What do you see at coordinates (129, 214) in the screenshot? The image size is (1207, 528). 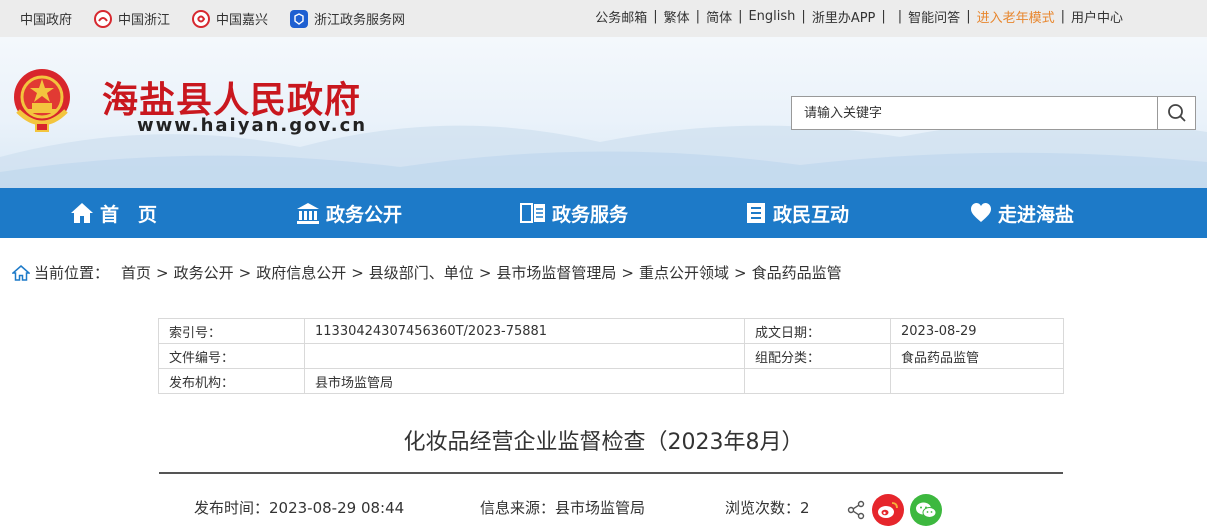 I see `nav-home-label: 首 页` at bounding box center [129, 214].